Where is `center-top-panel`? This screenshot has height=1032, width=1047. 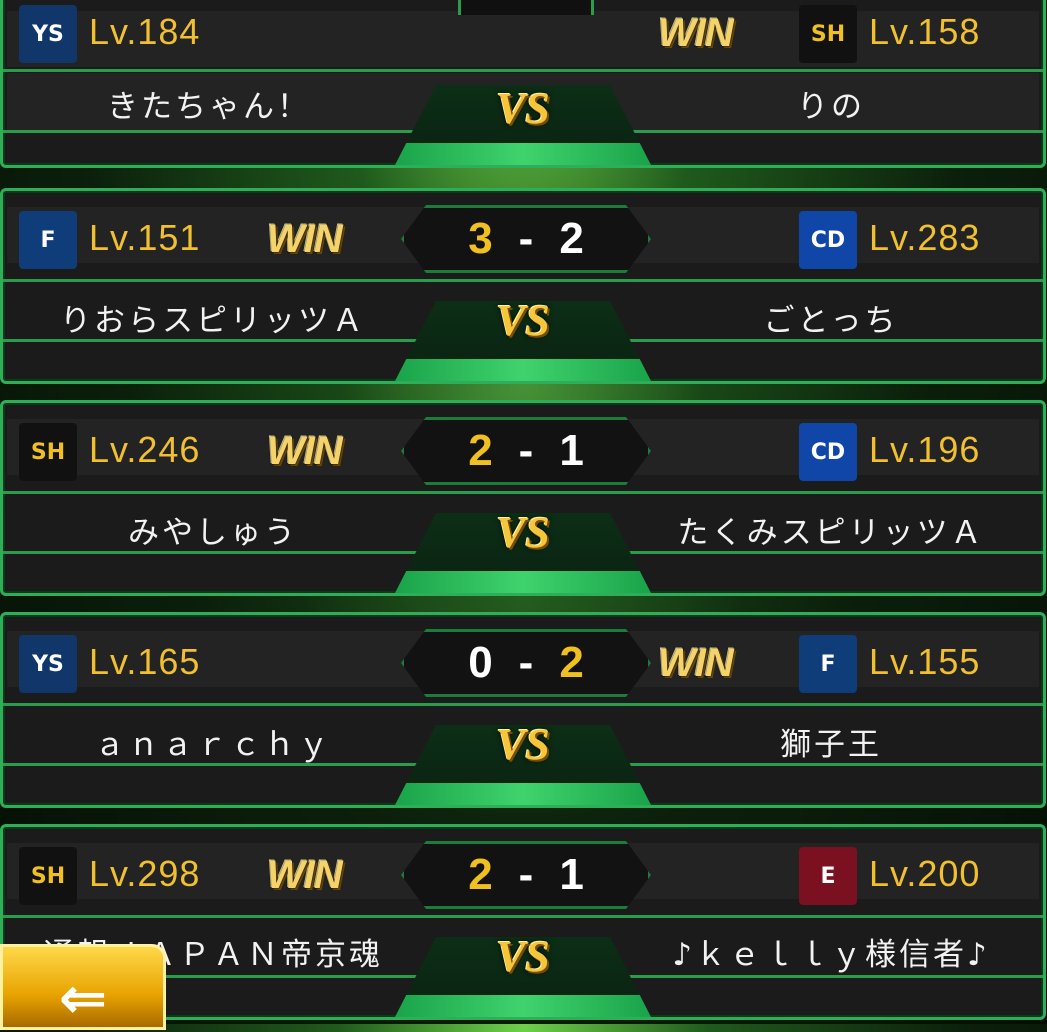 center-top-panel is located at coordinates (526, 7).